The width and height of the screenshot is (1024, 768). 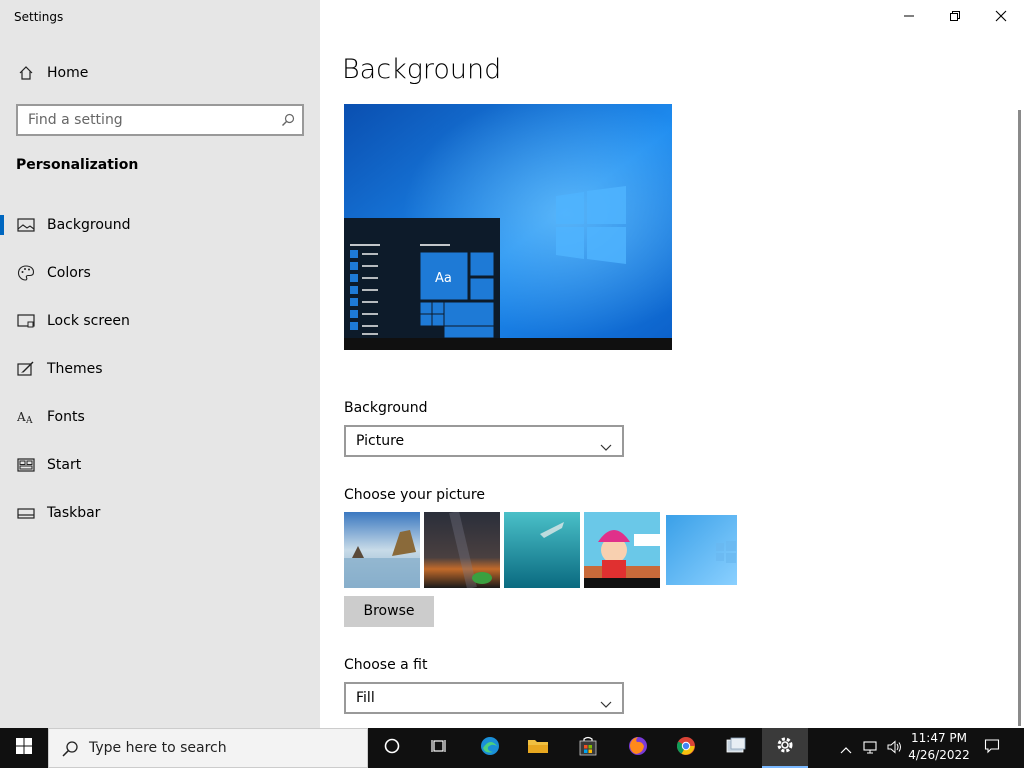 I want to click on start-button, so click(x=24, y=748).